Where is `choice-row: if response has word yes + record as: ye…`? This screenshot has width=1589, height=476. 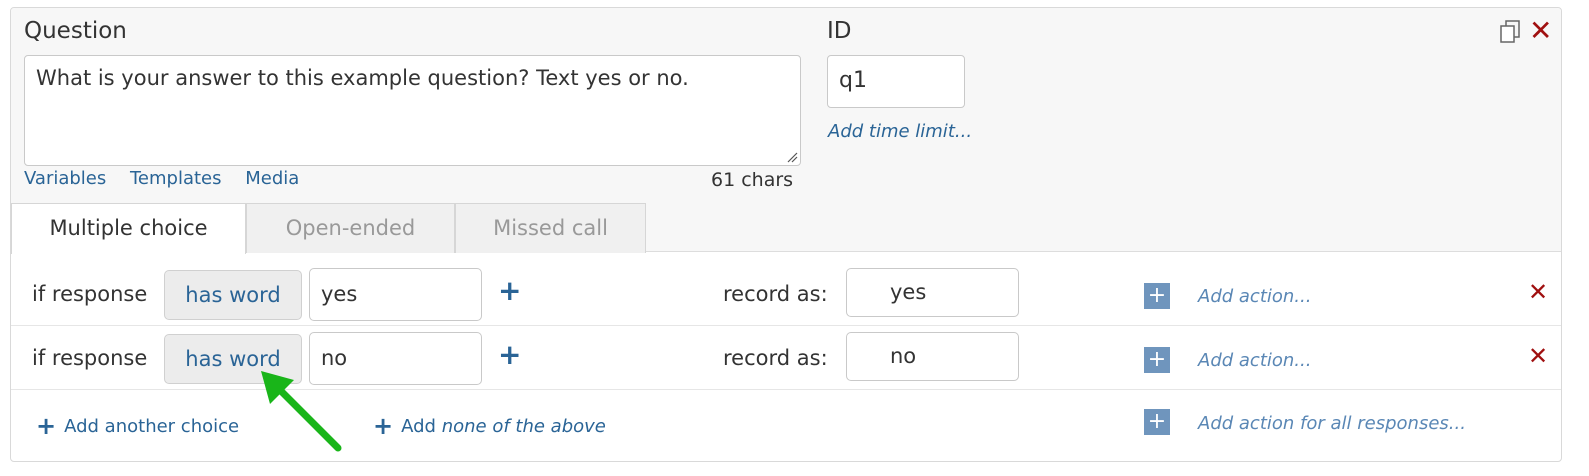
choice-row: if response has word yes + record as: ye… is located at coordinates (786, 294).